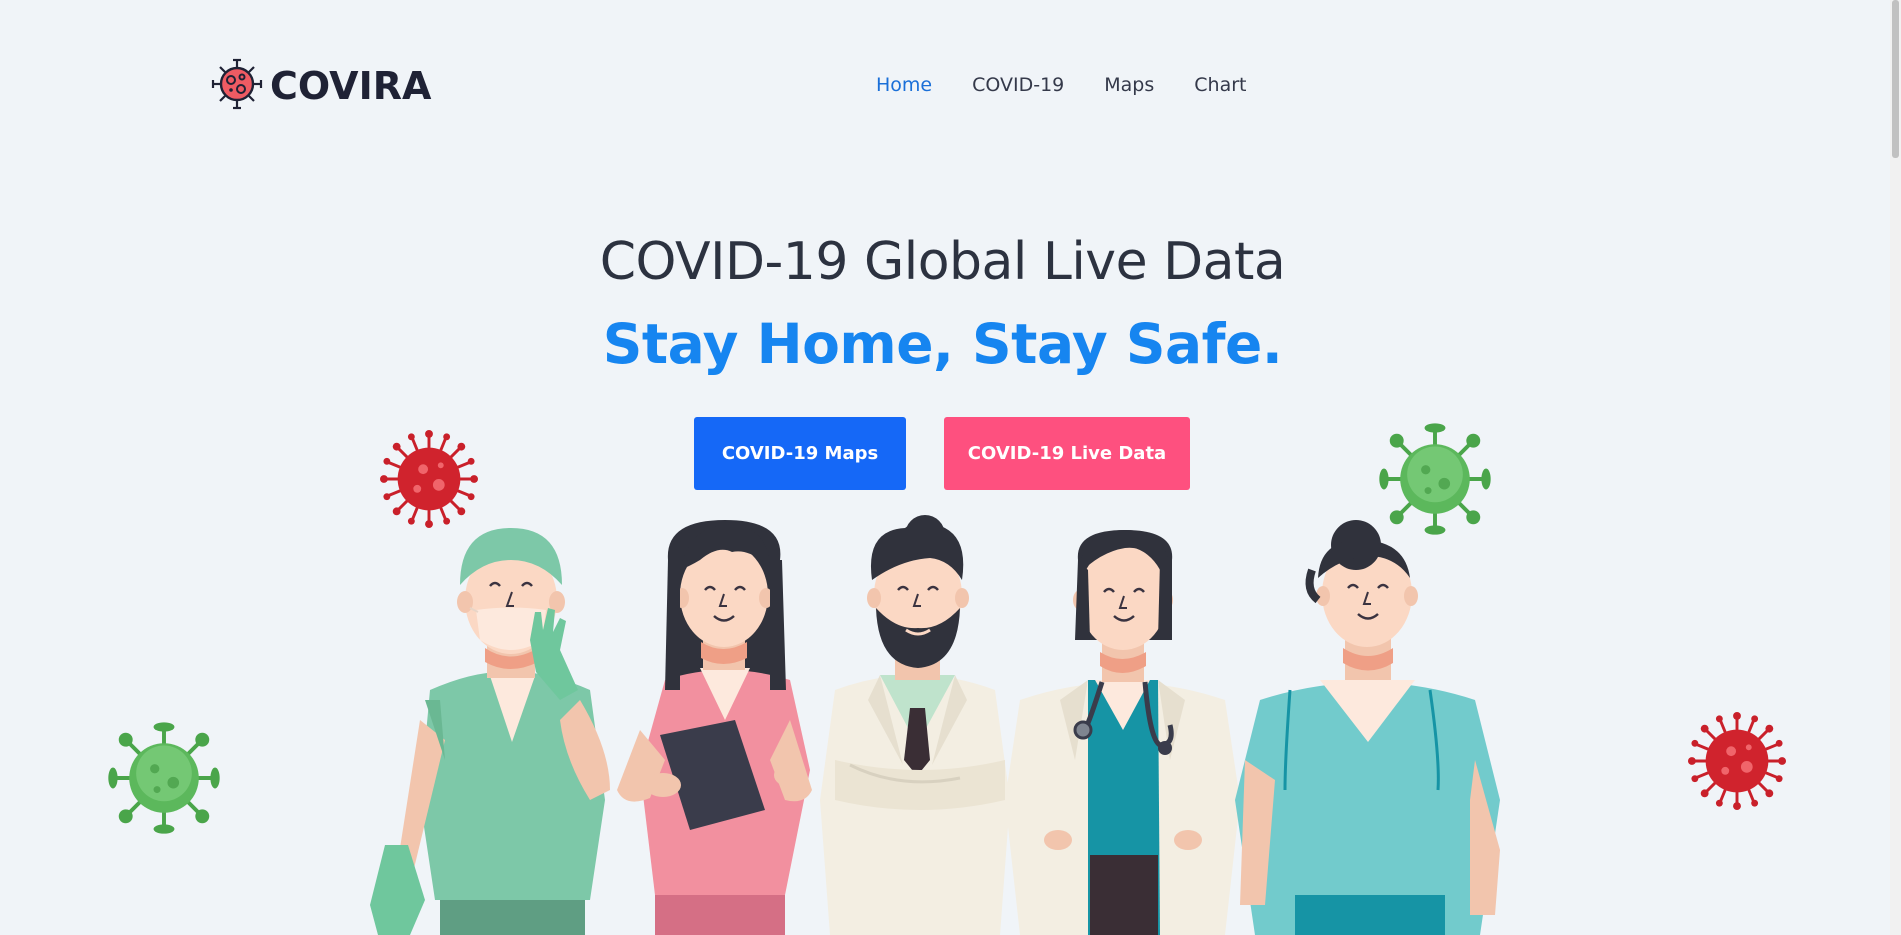 The width and height of the screenshot is (1901, 935). Describe the element at coordinates (1895, 467) in the screenshot. I see `scrollbar` at that location.